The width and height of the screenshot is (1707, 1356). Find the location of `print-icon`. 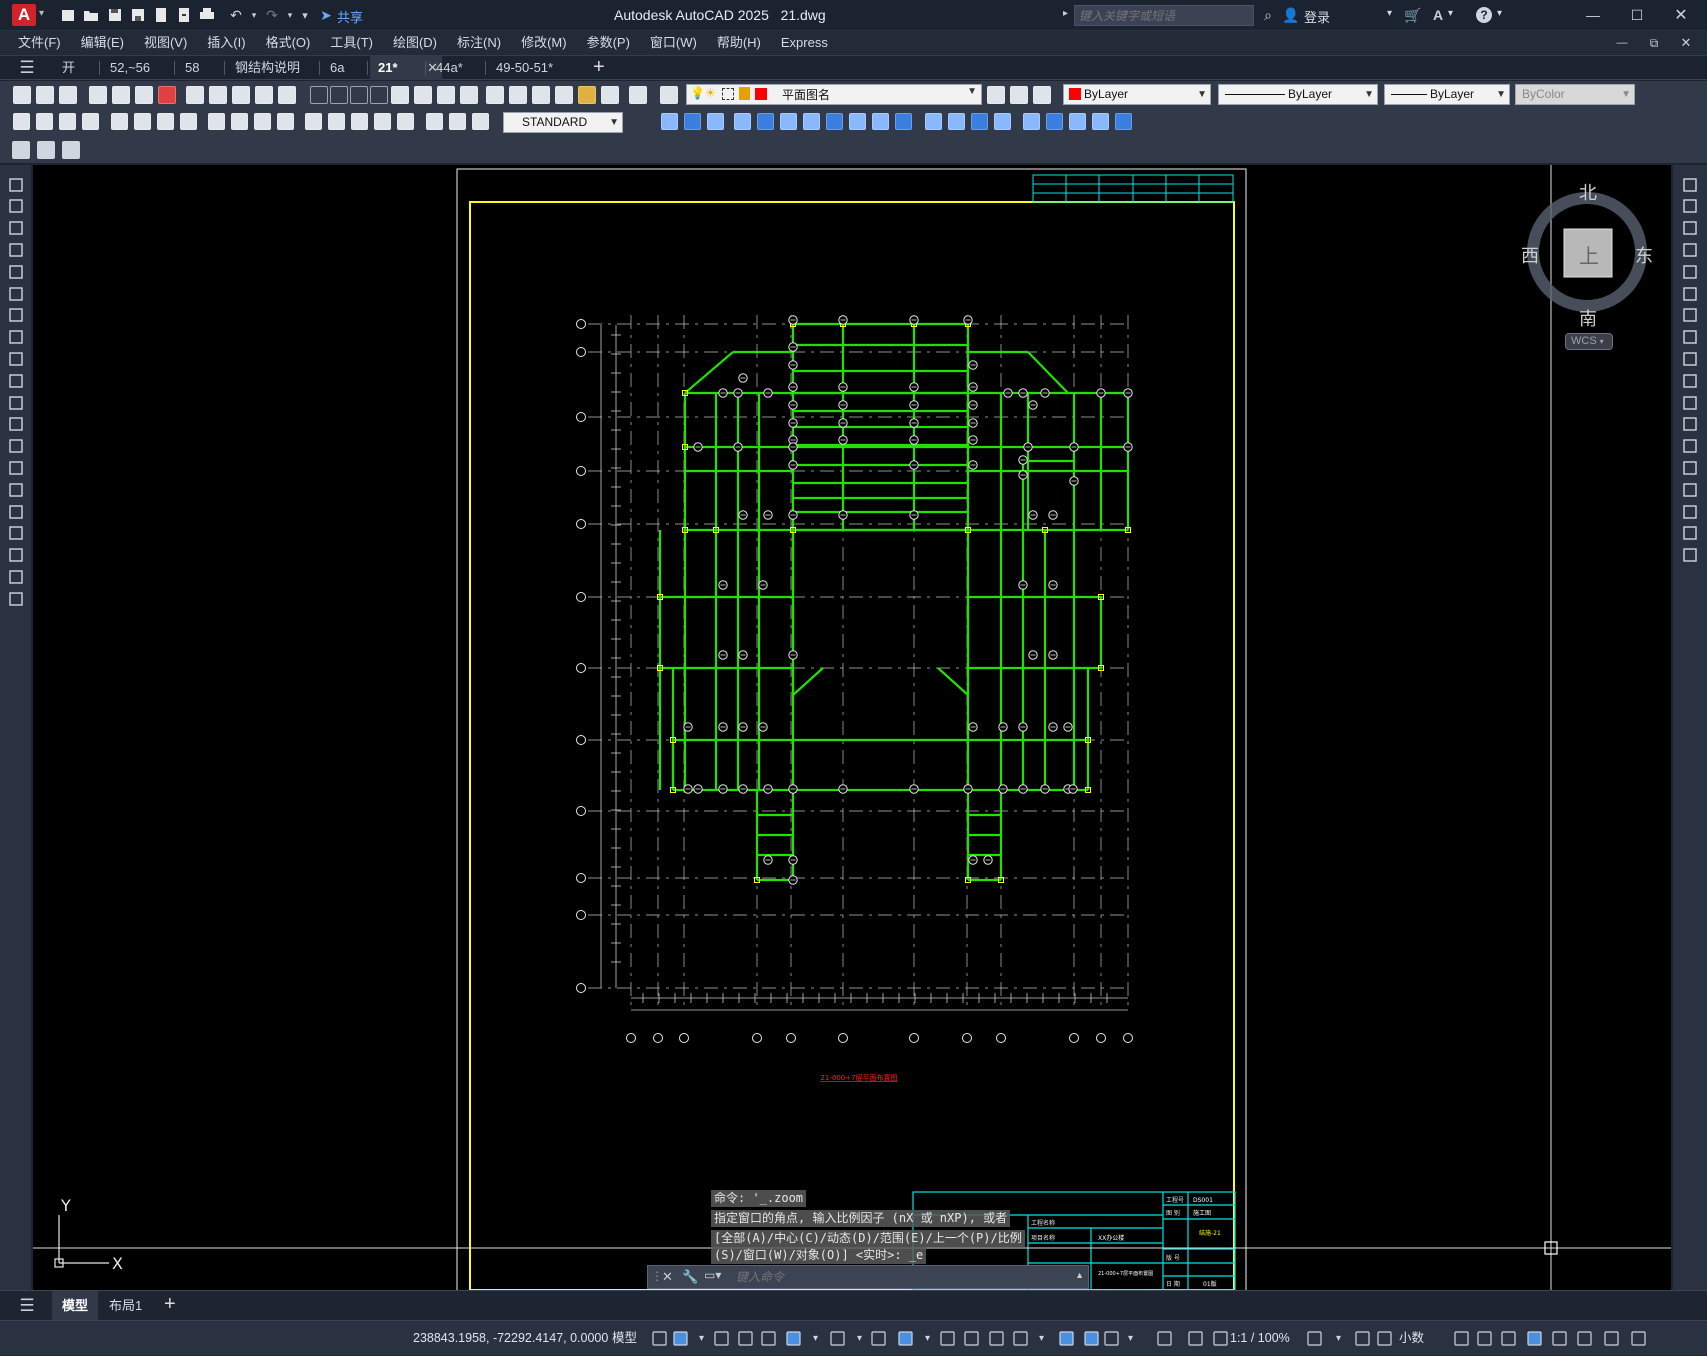

print-icon is located at coordinates (207, 15).